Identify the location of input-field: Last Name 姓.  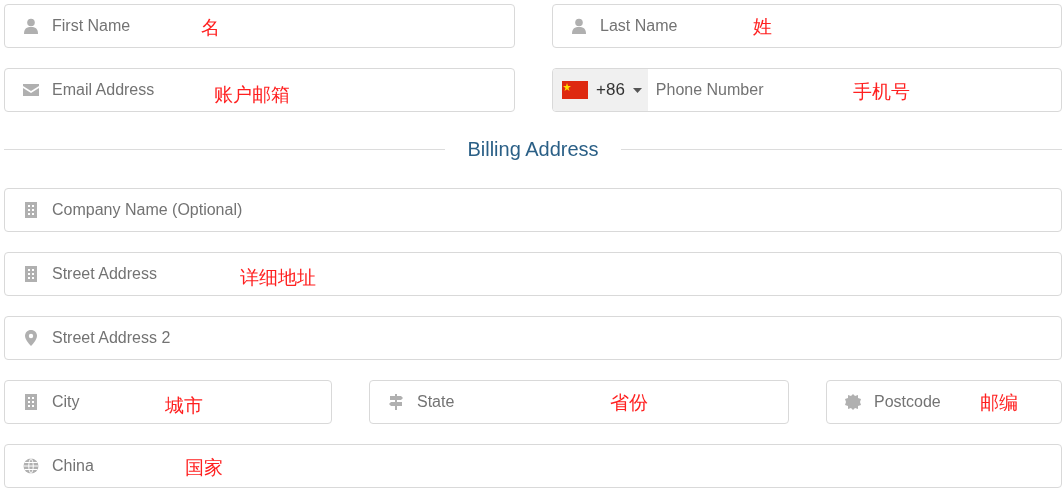
(807, 26).